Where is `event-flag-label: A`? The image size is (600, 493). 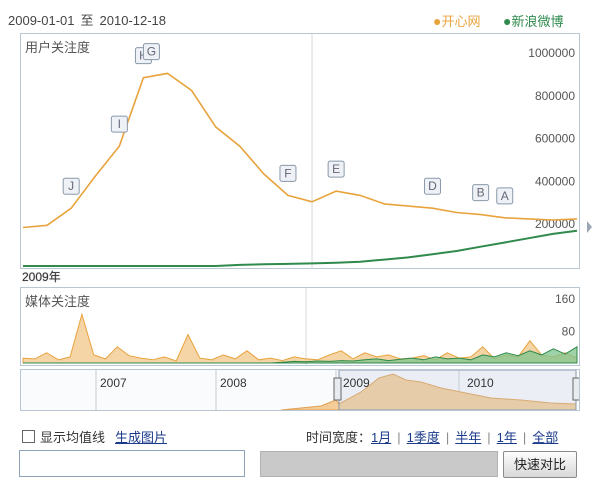 event-flag-label: A is located at coordinates (505, 196).